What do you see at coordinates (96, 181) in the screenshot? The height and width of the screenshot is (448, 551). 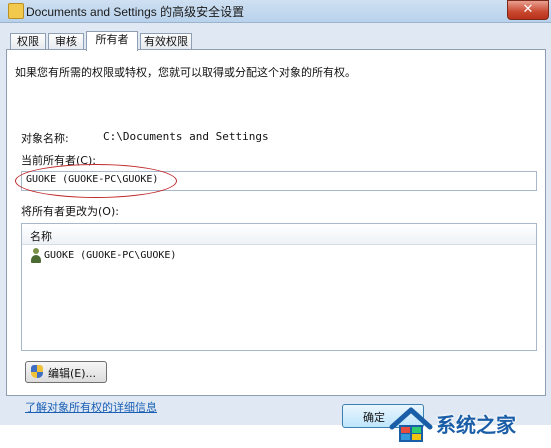 I see `highlight-ellipse` at bounding box center [96, 181].